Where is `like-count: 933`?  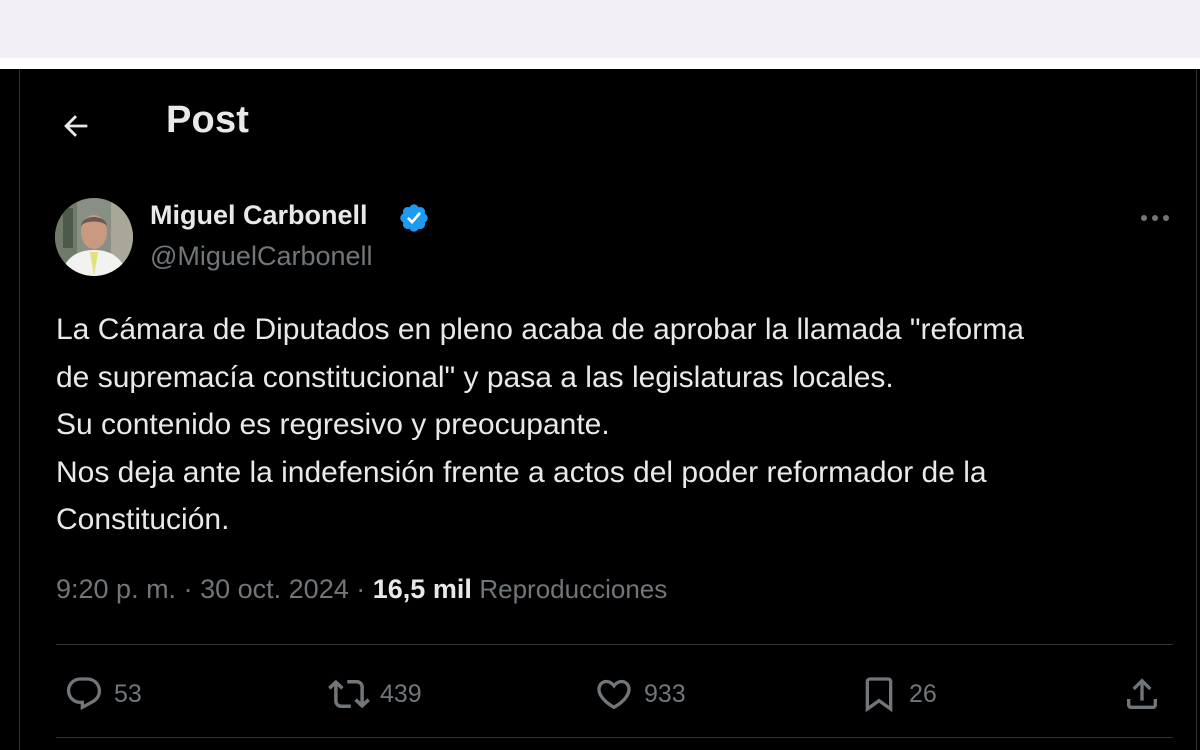 like-count: 933 is located at coordinates (665, 693).